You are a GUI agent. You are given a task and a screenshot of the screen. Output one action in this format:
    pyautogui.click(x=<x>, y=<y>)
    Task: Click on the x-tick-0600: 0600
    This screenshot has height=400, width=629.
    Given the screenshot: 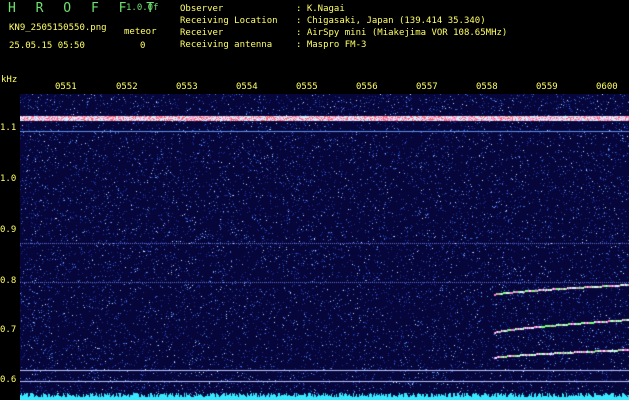 What is the action you would take?
    pyautogui.click(x=607, y=87)
    